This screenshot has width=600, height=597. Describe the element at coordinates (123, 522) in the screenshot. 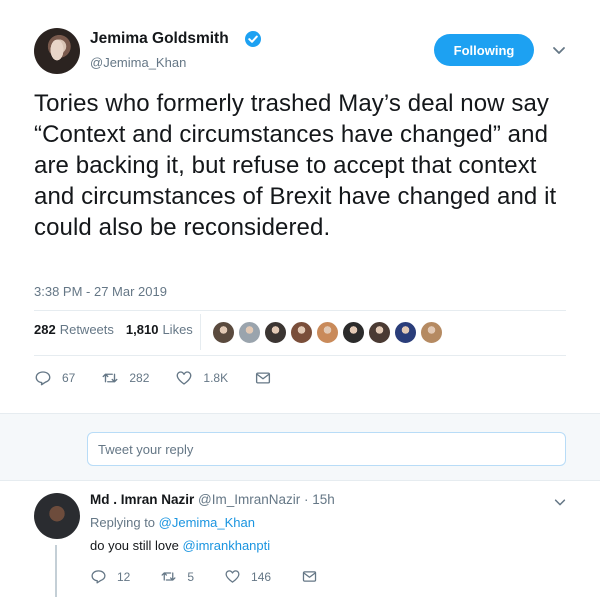

I see `replying-prefix: Replying to` at that location.